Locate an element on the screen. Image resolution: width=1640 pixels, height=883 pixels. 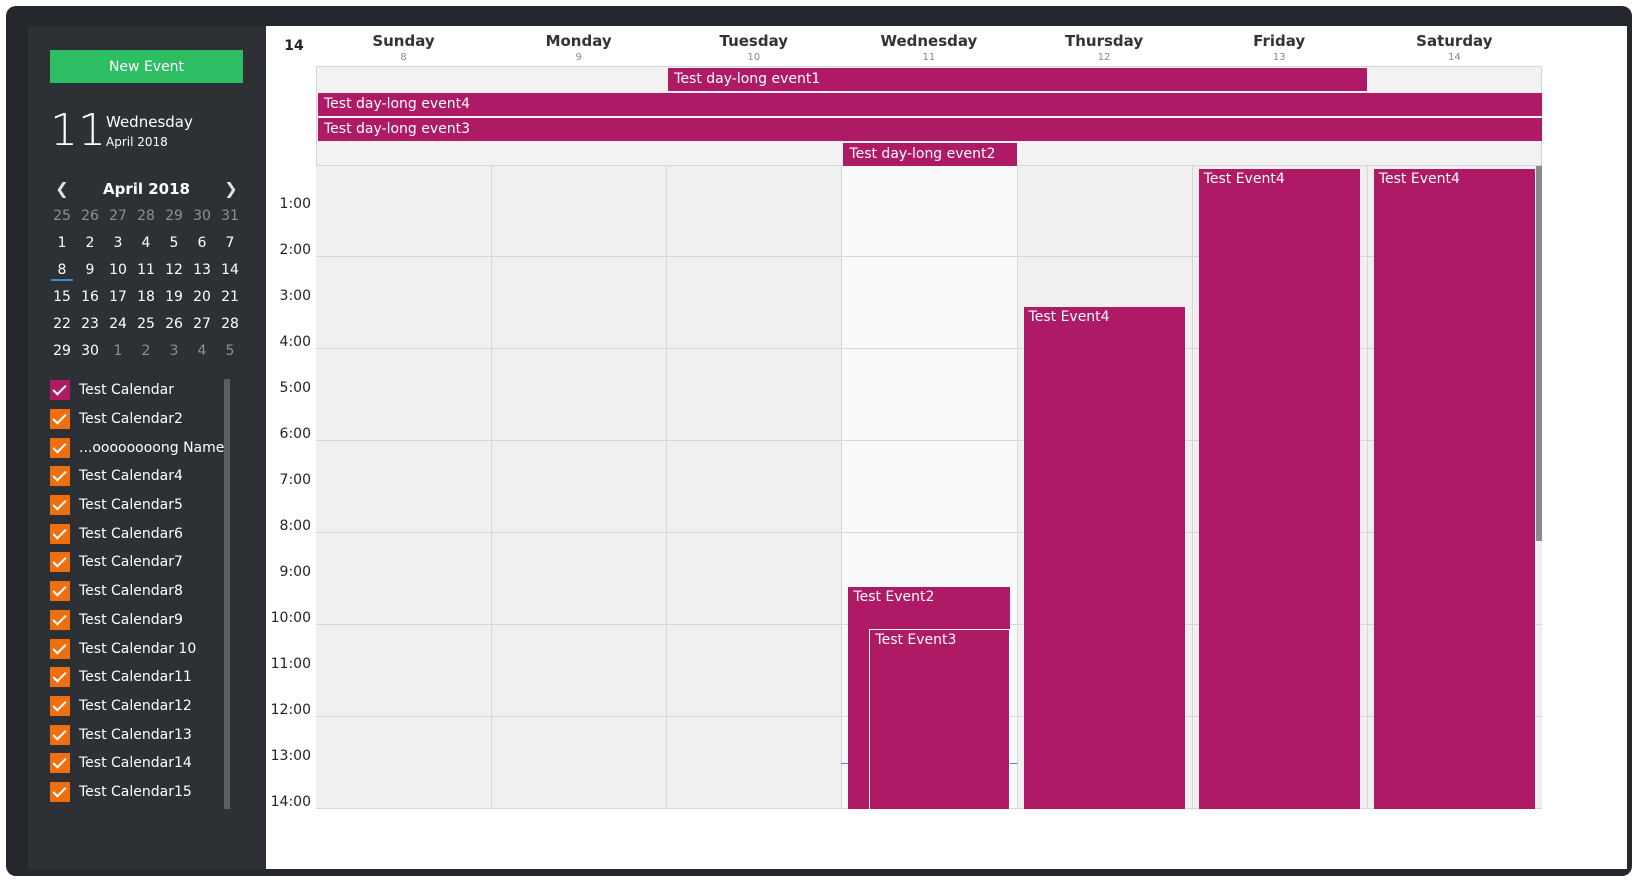
calendar-event: Test Event3 is located at coordinates (939, 718).